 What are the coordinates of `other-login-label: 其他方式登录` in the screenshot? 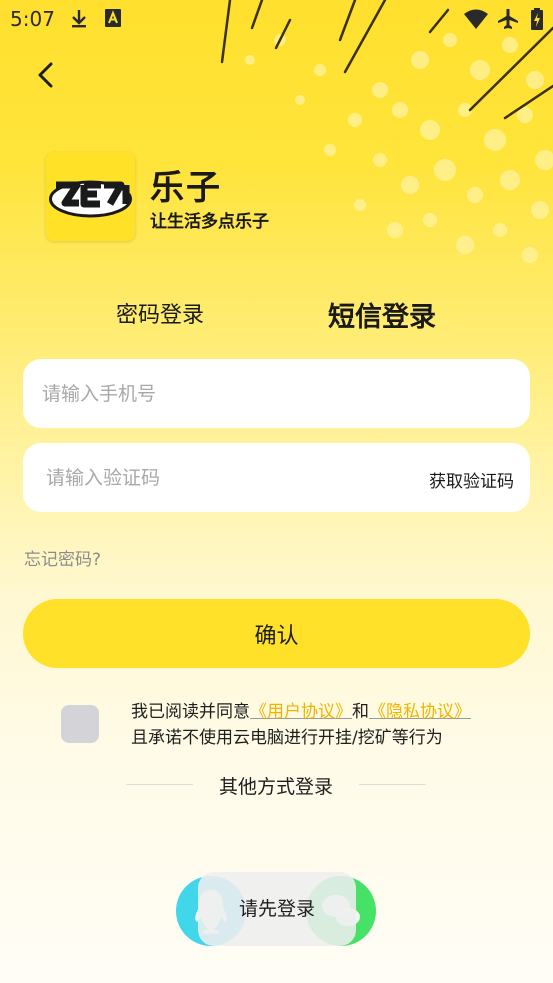 It's located at (275, 787).